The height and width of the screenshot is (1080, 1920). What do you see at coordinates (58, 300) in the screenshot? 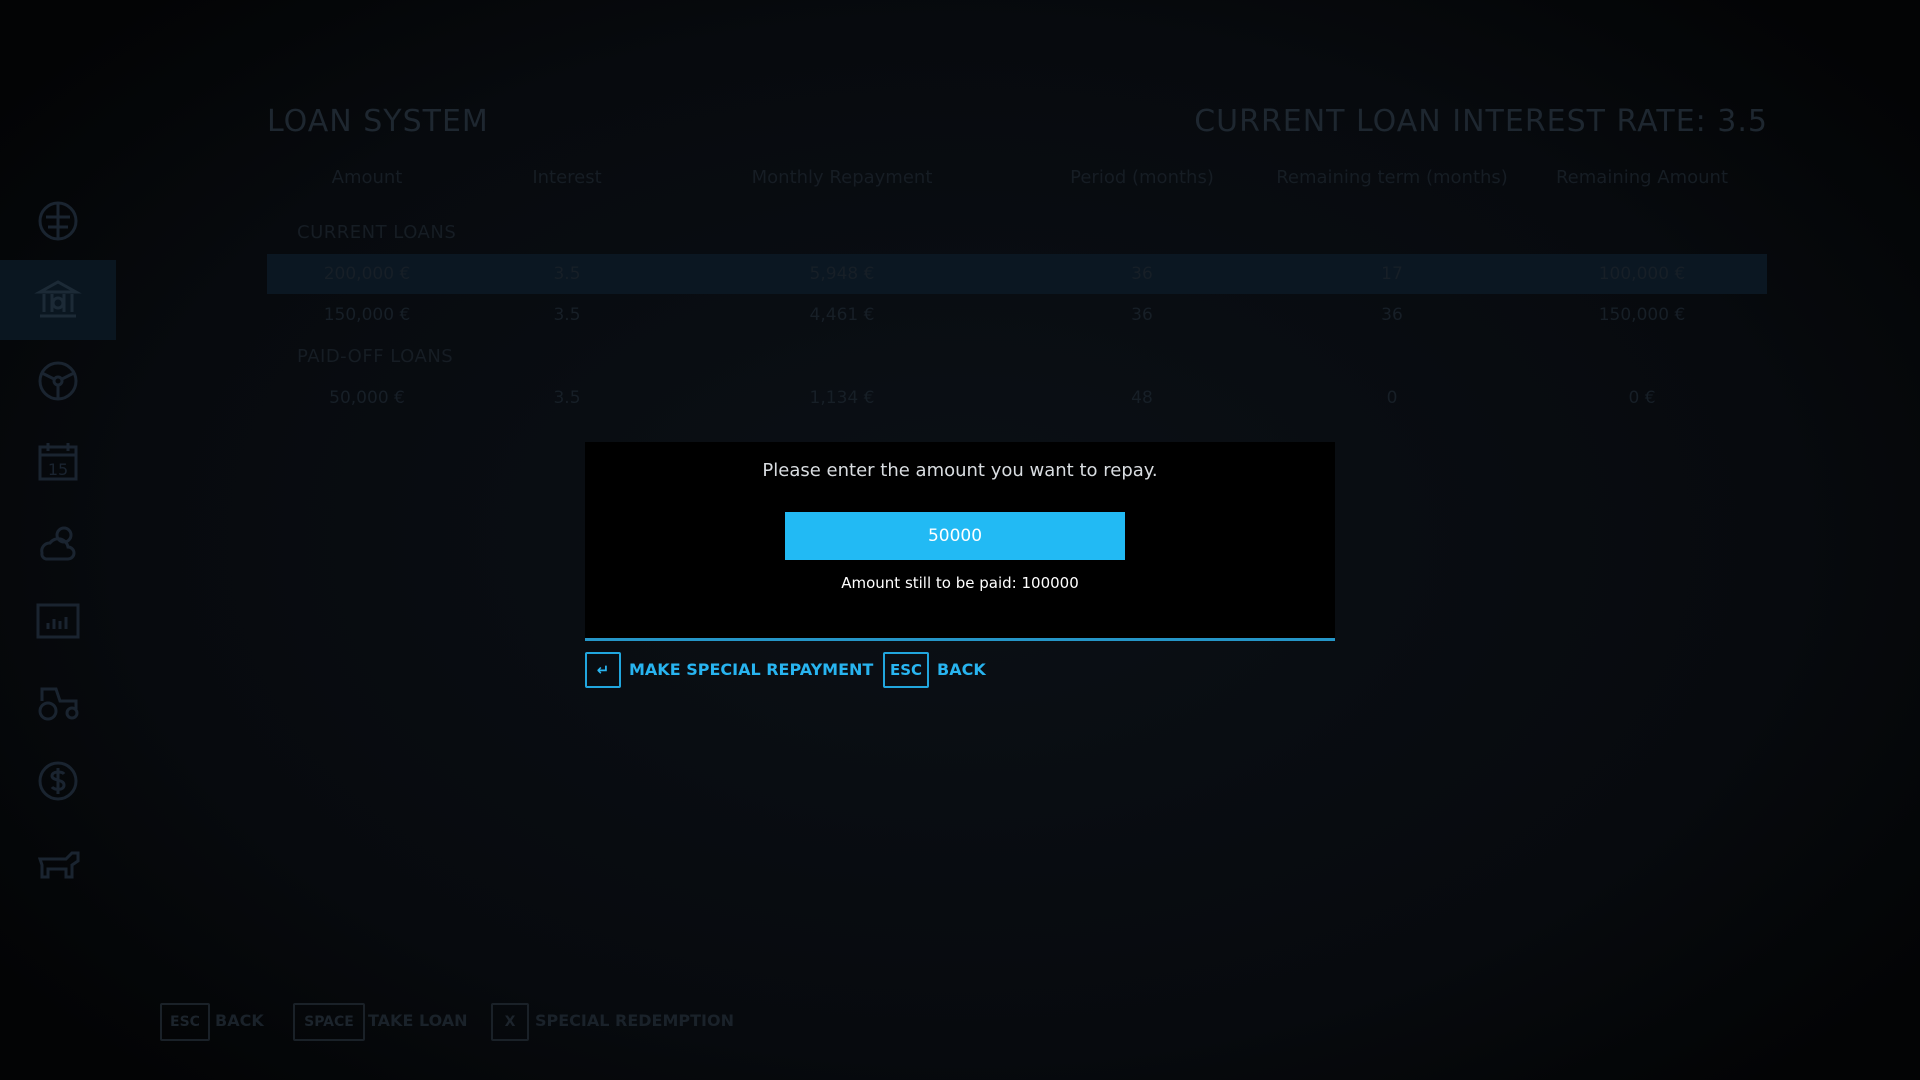
I see `bank-icon` at bounding box center [58, 300].